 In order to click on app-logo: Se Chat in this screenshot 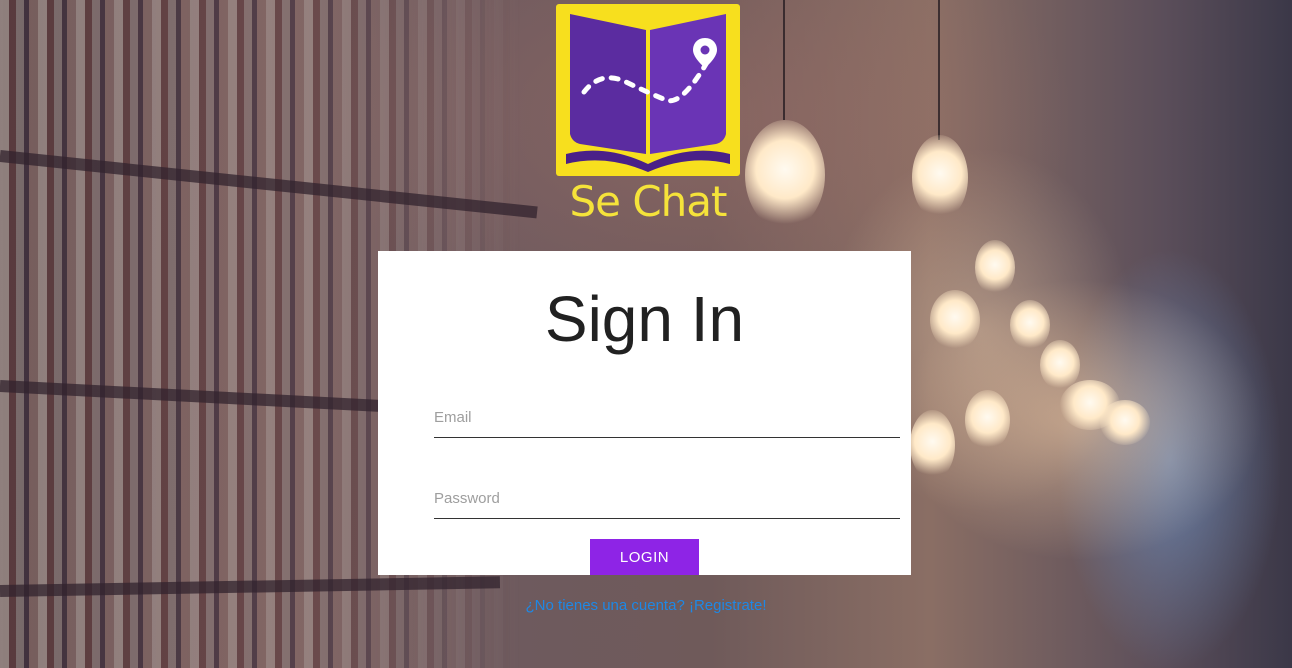, I will do `click(648, 115)`.